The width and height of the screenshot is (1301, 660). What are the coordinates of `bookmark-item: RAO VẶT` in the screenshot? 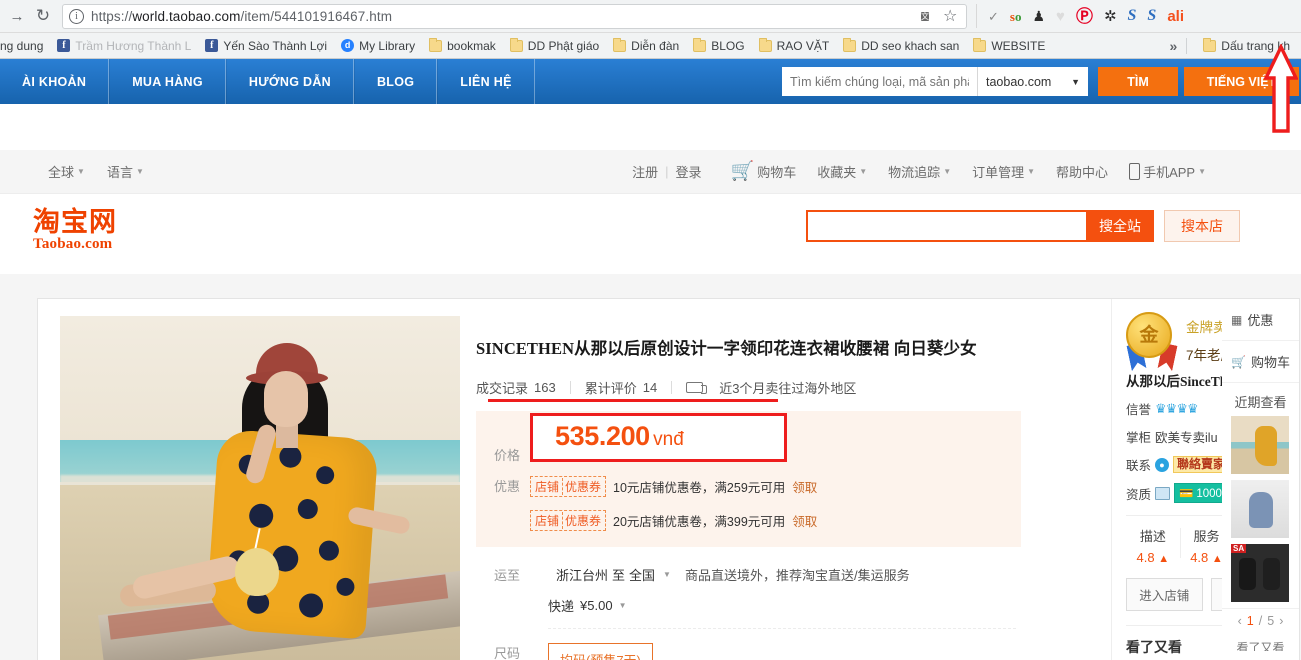 It's located at (794, 46).